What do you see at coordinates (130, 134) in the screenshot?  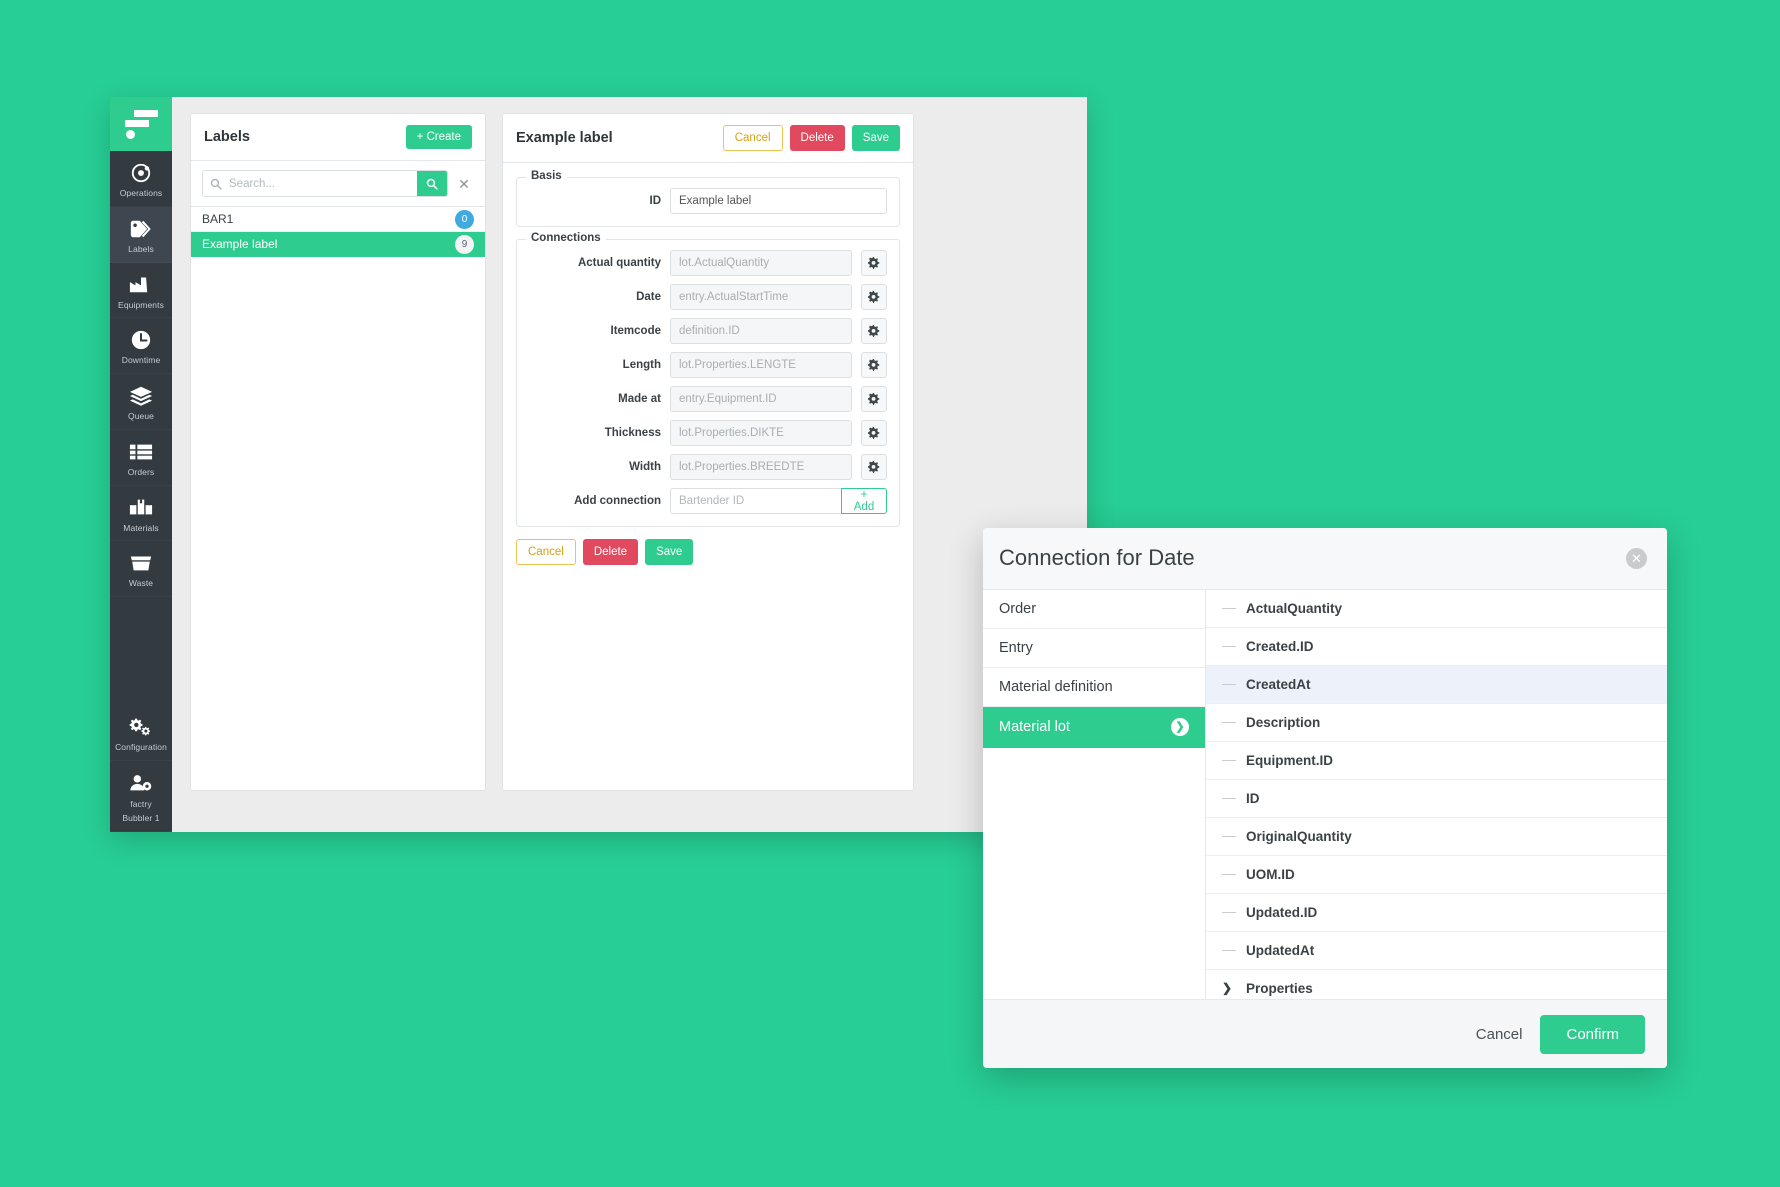 I see `logo-dot` at bounding box center [130, 134].